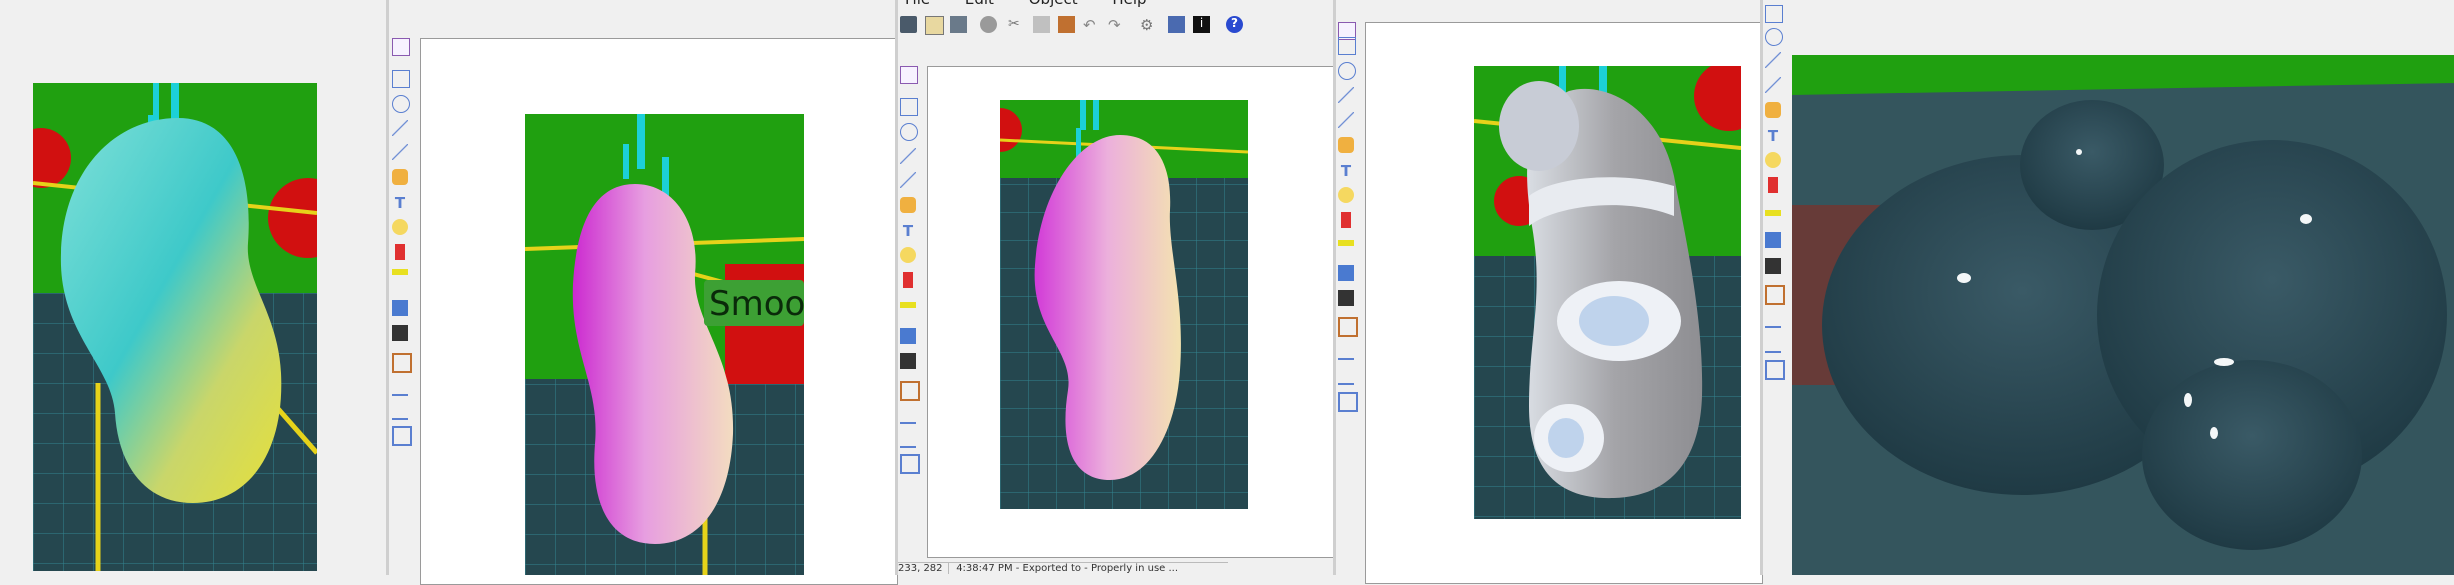  Describe the element at coordinates (653, 364) in the screenshot. I see `blob-object` at that location.